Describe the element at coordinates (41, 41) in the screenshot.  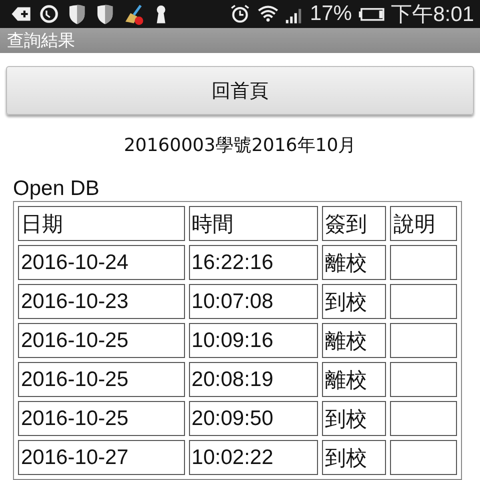
I see `screen-title: 查詢結果` at that location.